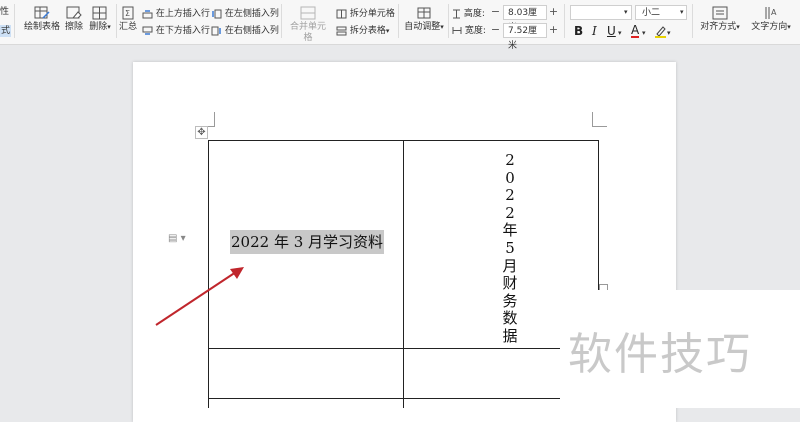  What do you see at coordinates (510, 300) in the screenshot?
I see `vertical-char: 务` at bounding box center [510, 300].